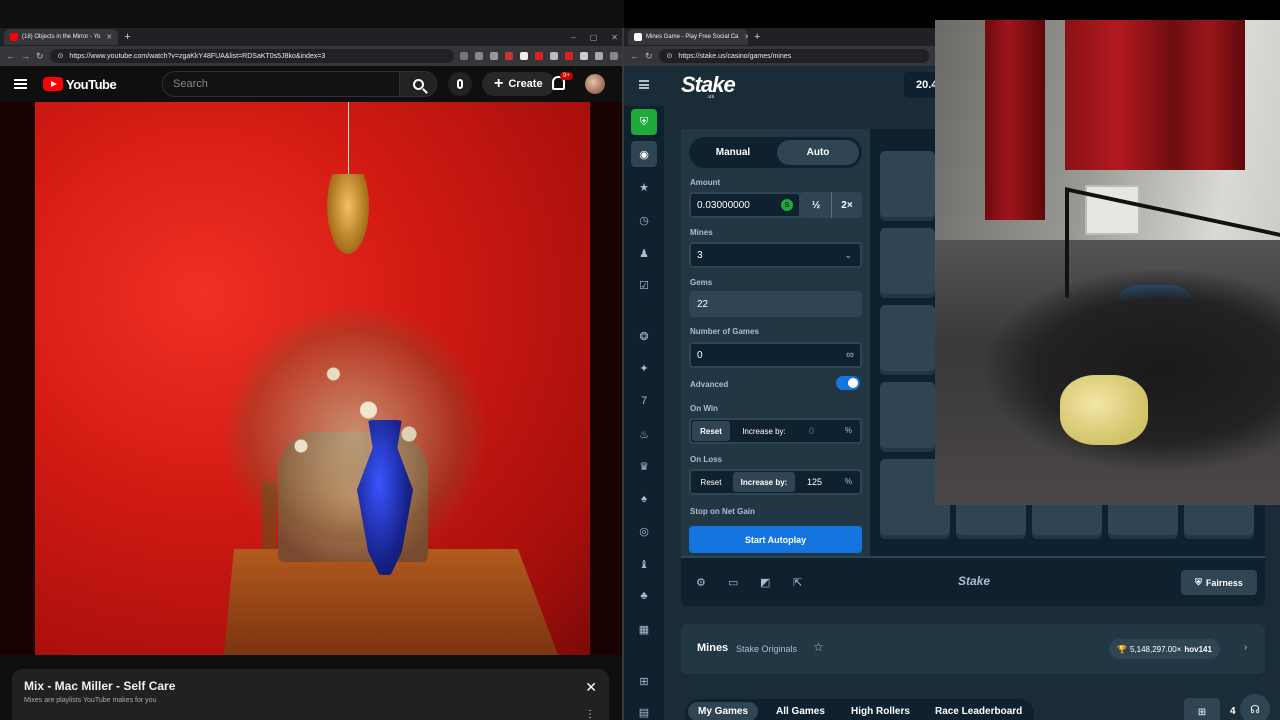  Describe the element at coordinates (1164, 649) in the screenshot. I see `top-win-badge: 🏆 5,148,297.00× hov141` at that location.